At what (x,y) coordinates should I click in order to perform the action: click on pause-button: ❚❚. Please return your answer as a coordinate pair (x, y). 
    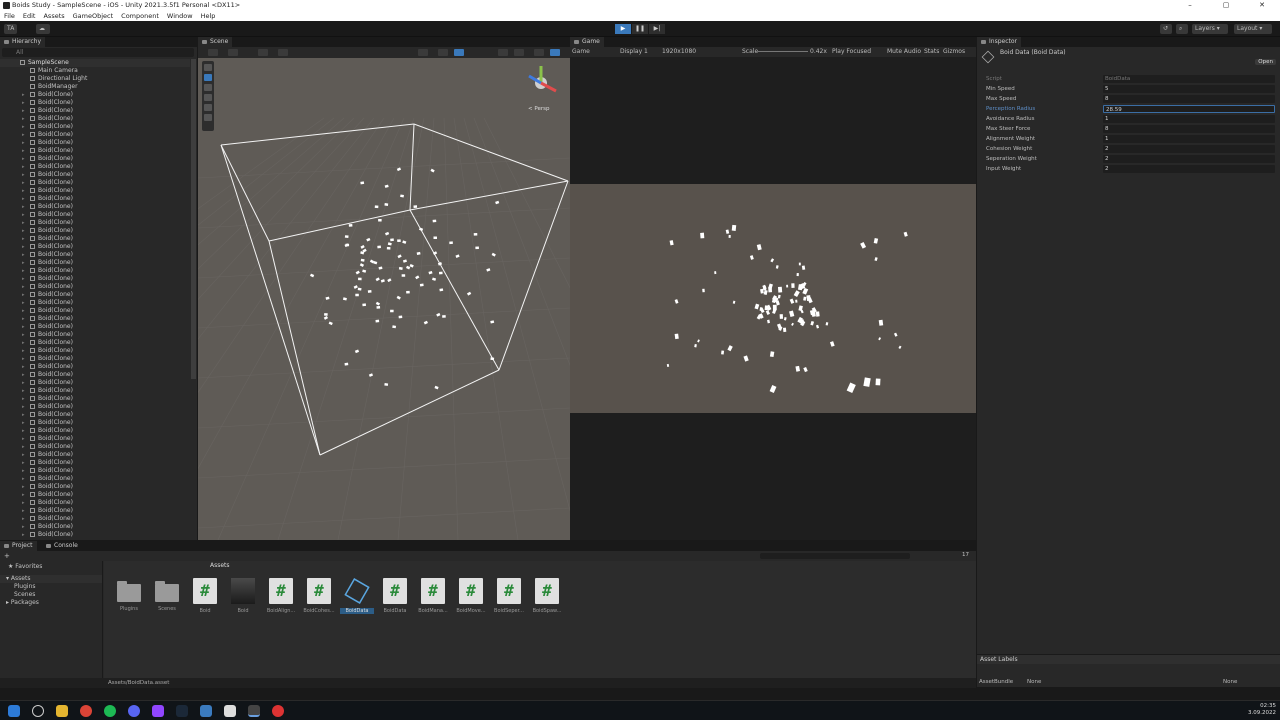
    Looking at the image, I should click on (640, 29).